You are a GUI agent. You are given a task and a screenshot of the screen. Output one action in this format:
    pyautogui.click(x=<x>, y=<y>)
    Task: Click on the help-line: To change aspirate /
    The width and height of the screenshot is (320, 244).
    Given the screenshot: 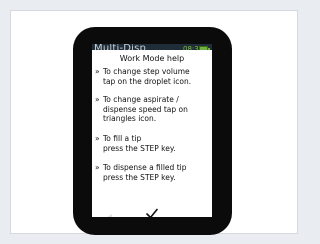 What is the action you would take?
    pyautogui.click(x=141, y=99)
    